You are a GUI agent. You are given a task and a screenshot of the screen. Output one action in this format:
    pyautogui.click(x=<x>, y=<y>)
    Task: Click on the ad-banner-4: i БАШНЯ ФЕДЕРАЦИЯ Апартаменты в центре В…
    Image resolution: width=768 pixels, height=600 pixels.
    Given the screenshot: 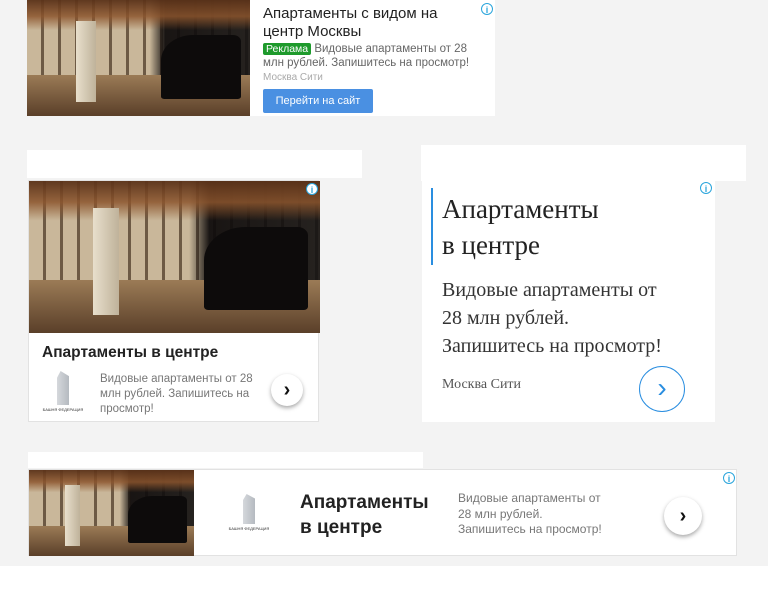 What is the action you would take?
    pyautogui.click(x=382, y=512)
    